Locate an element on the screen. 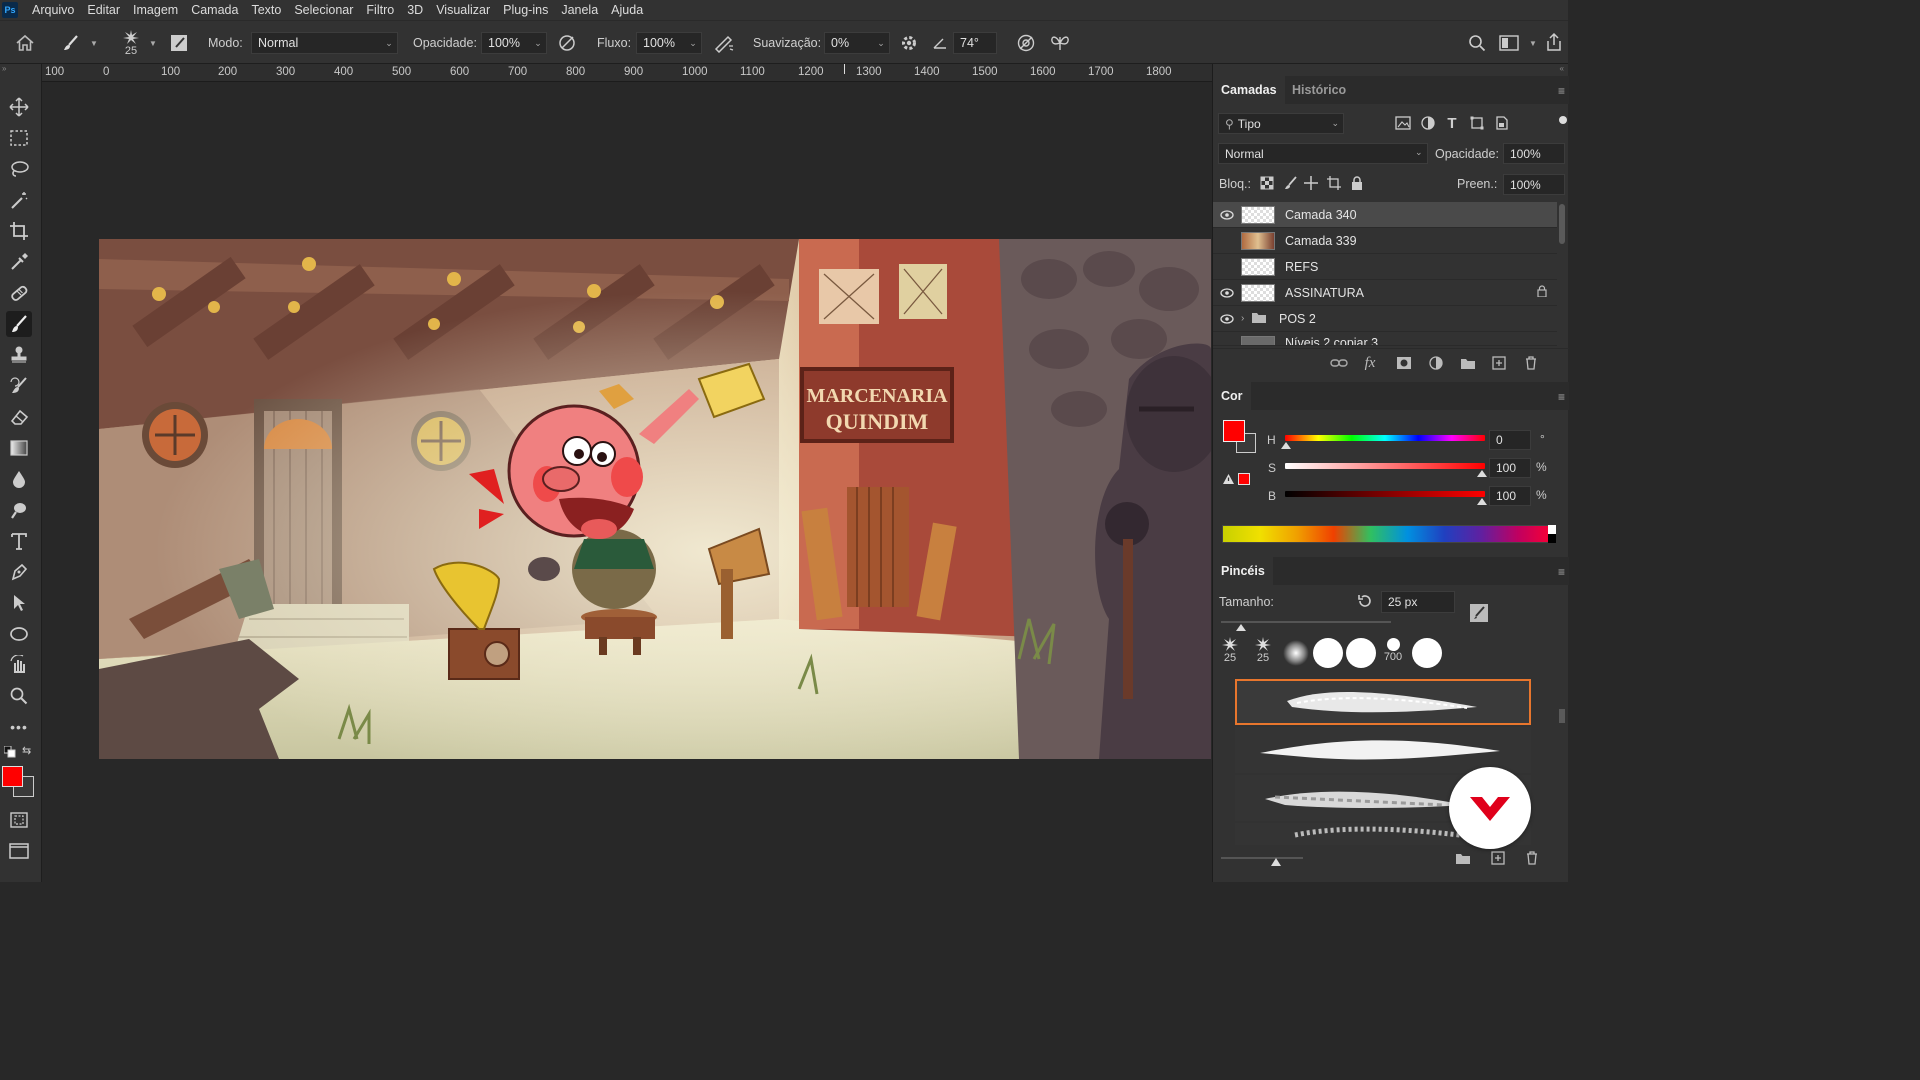 The image size is (1920, 1080). layer-opacity-field: 100% is located at coordinates (1534, 153).